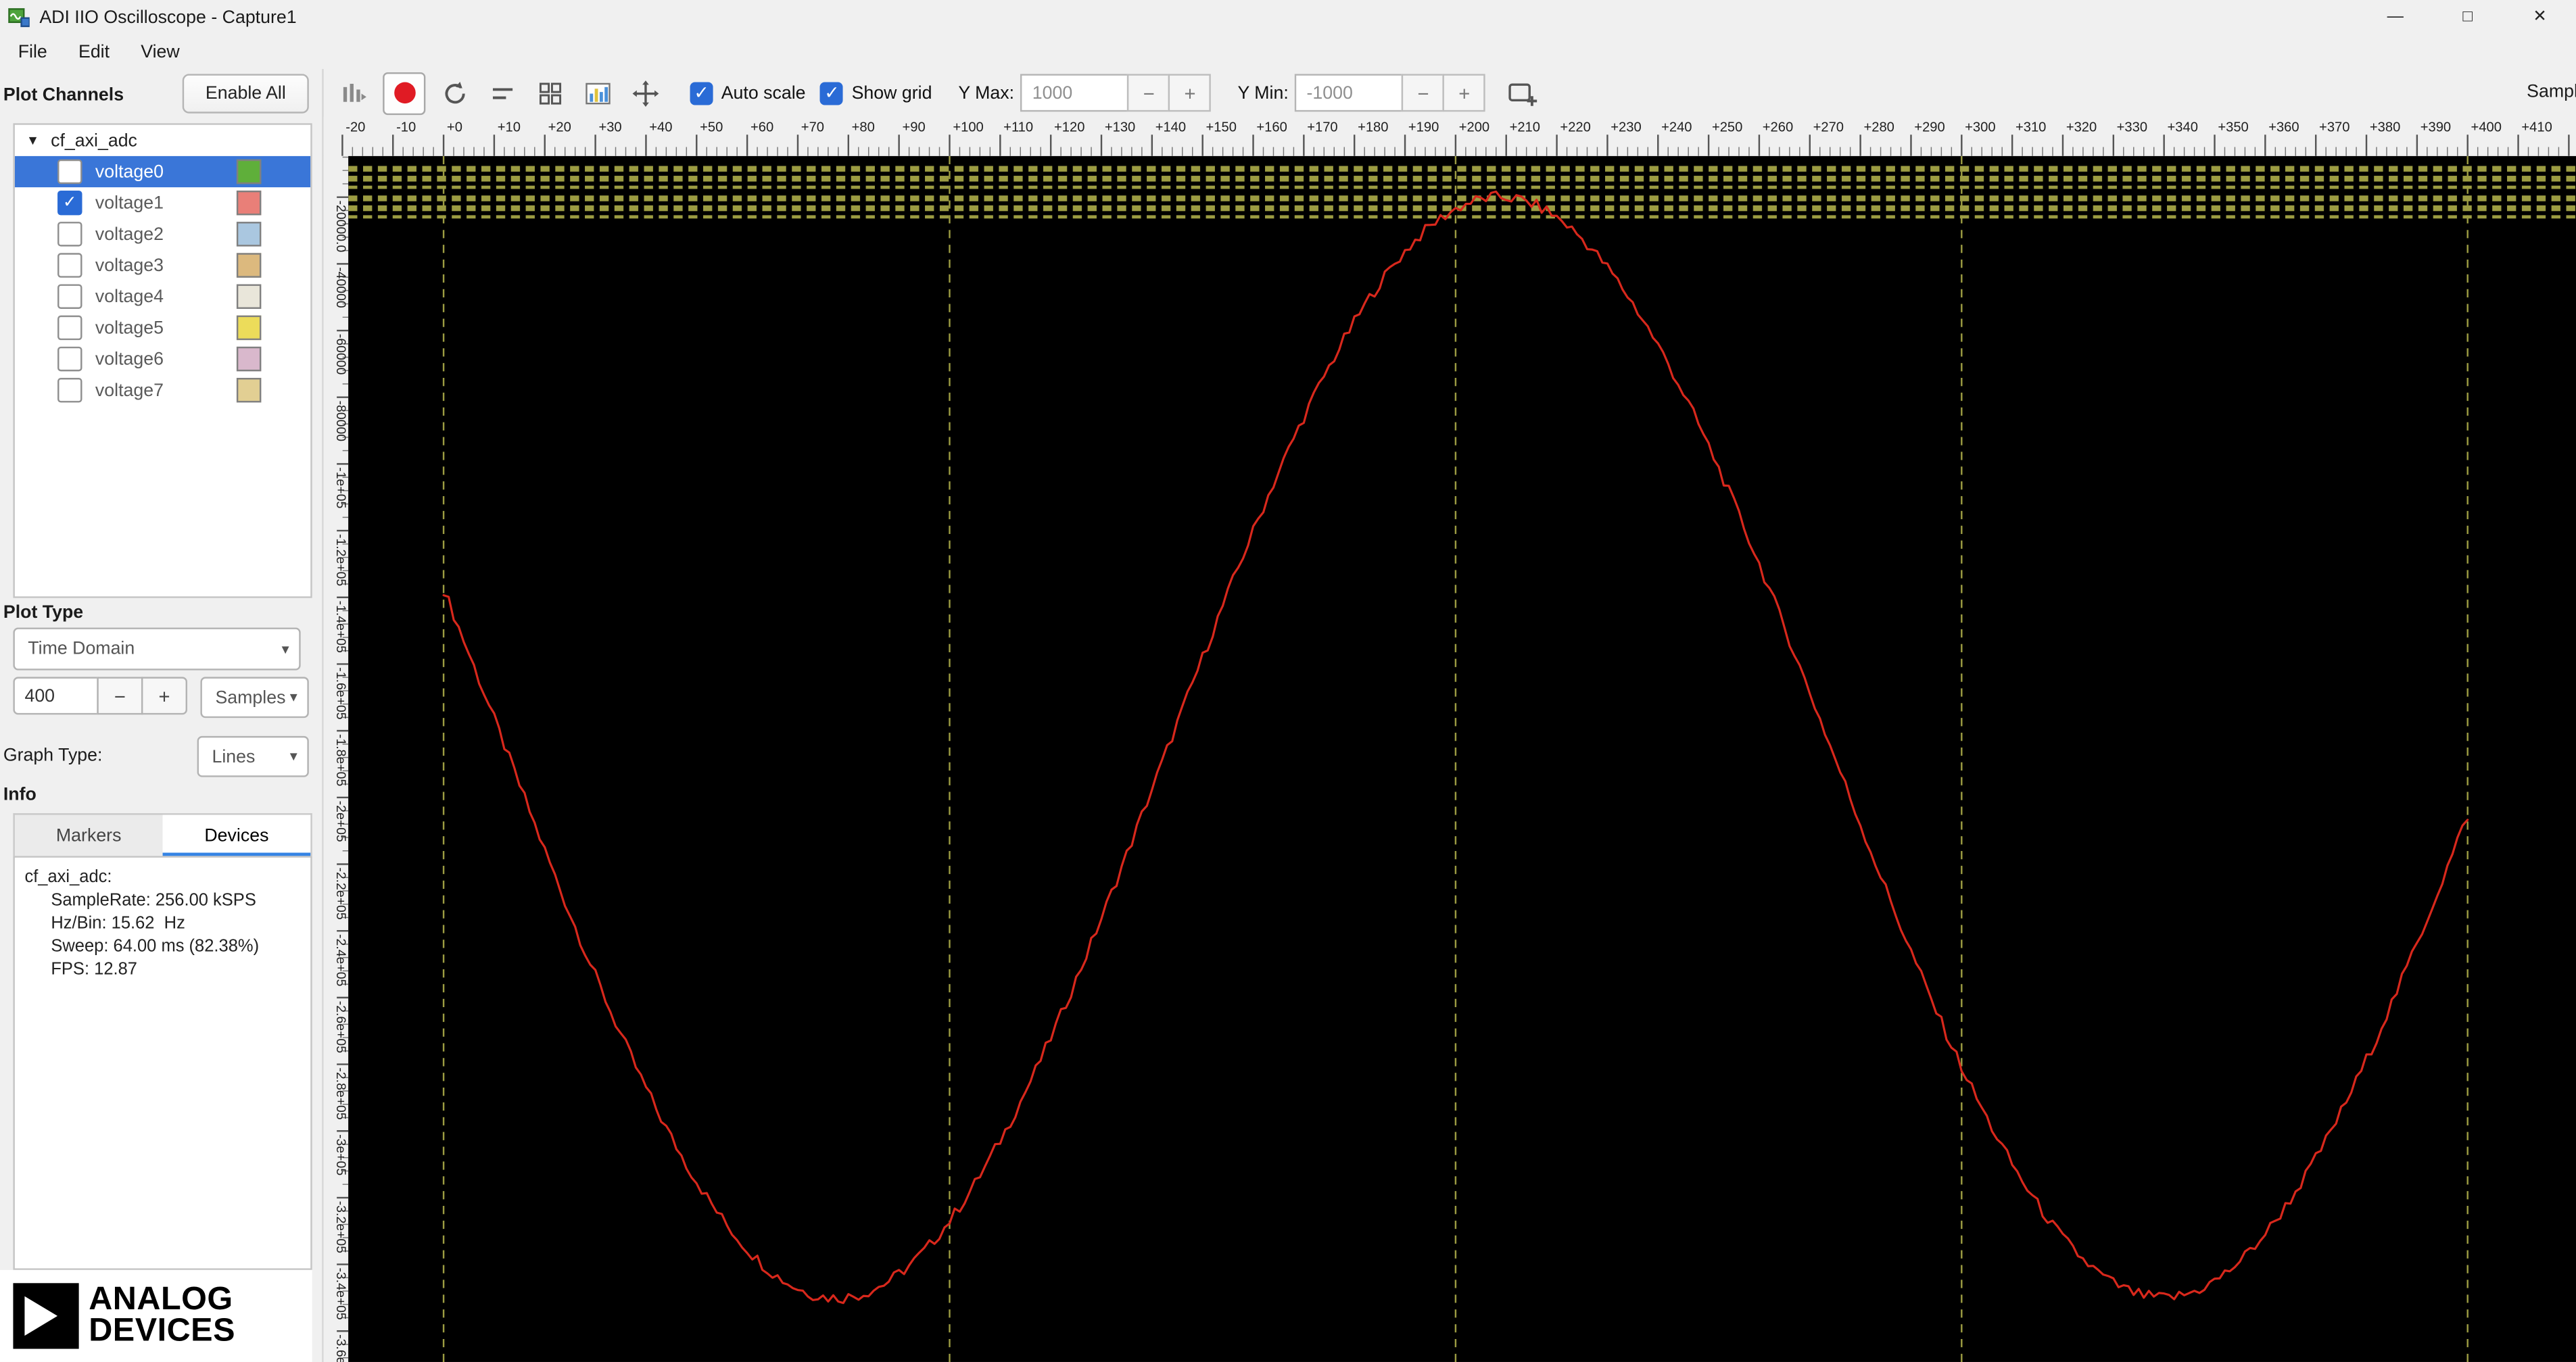 Image resolution: width=2576 pixels, height=1362 pixels. Describe the element at coordinates (69, 203) in the screenshot. I see `channel-checkbox: ✓` at that location.